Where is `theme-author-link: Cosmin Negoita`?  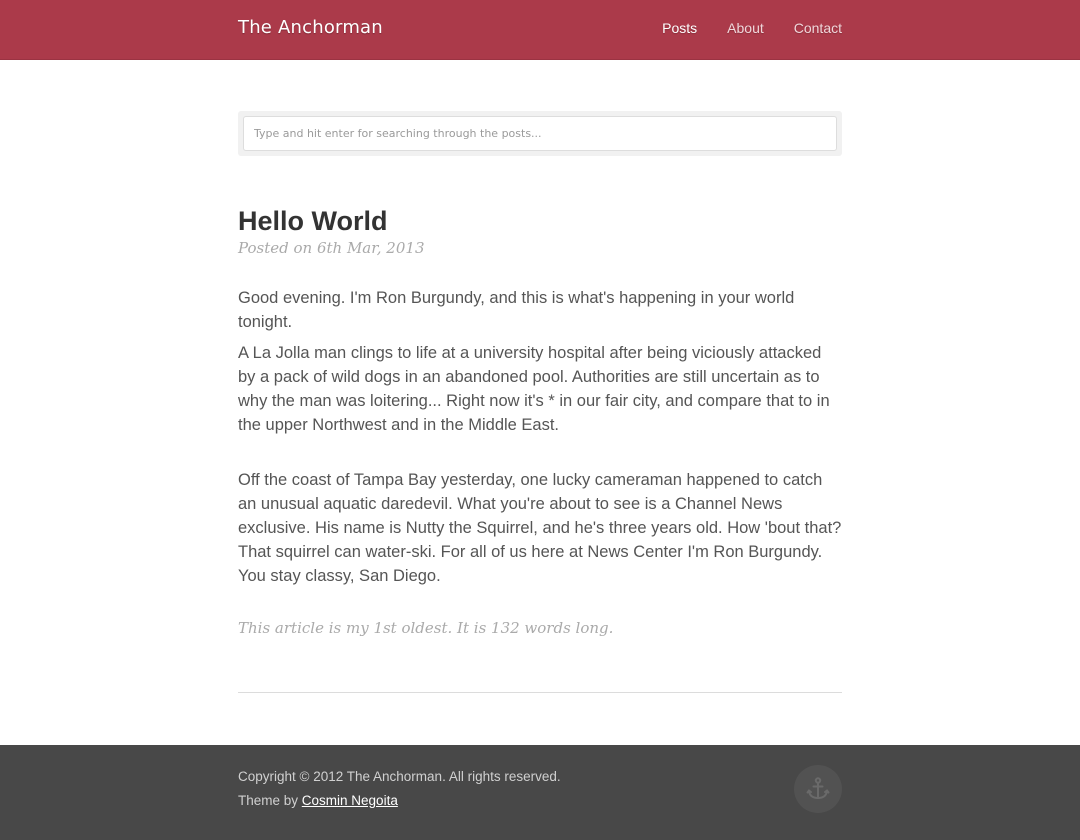
theme-author-link: Cosmin Negoita is located at coordinates (350, 800).